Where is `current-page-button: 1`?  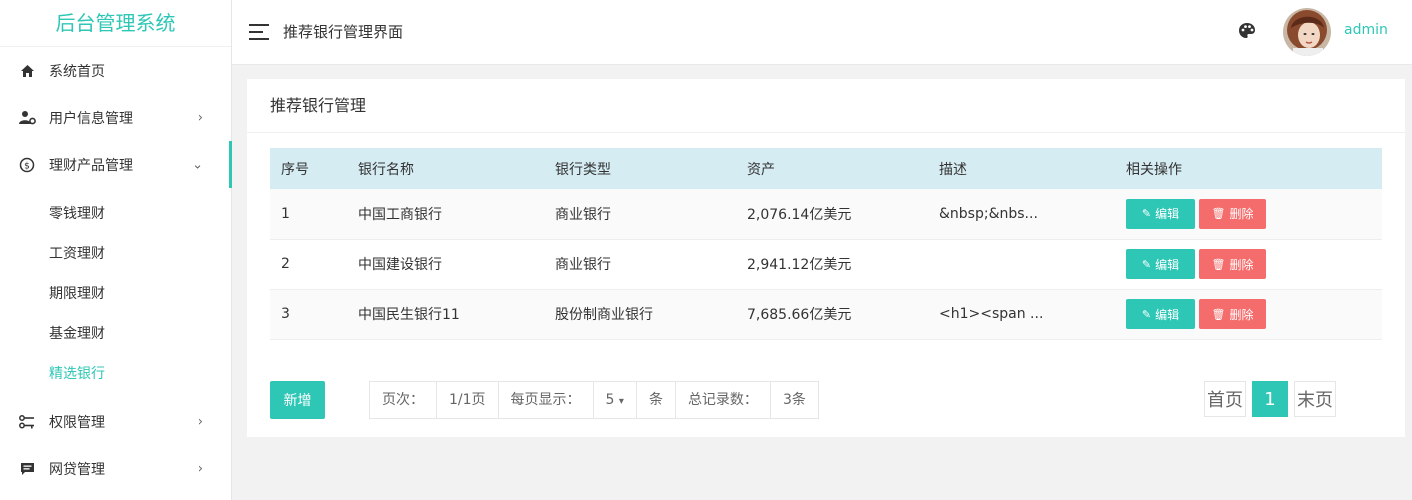
current-page-button: 1 is located at coordinates (1270, 399).